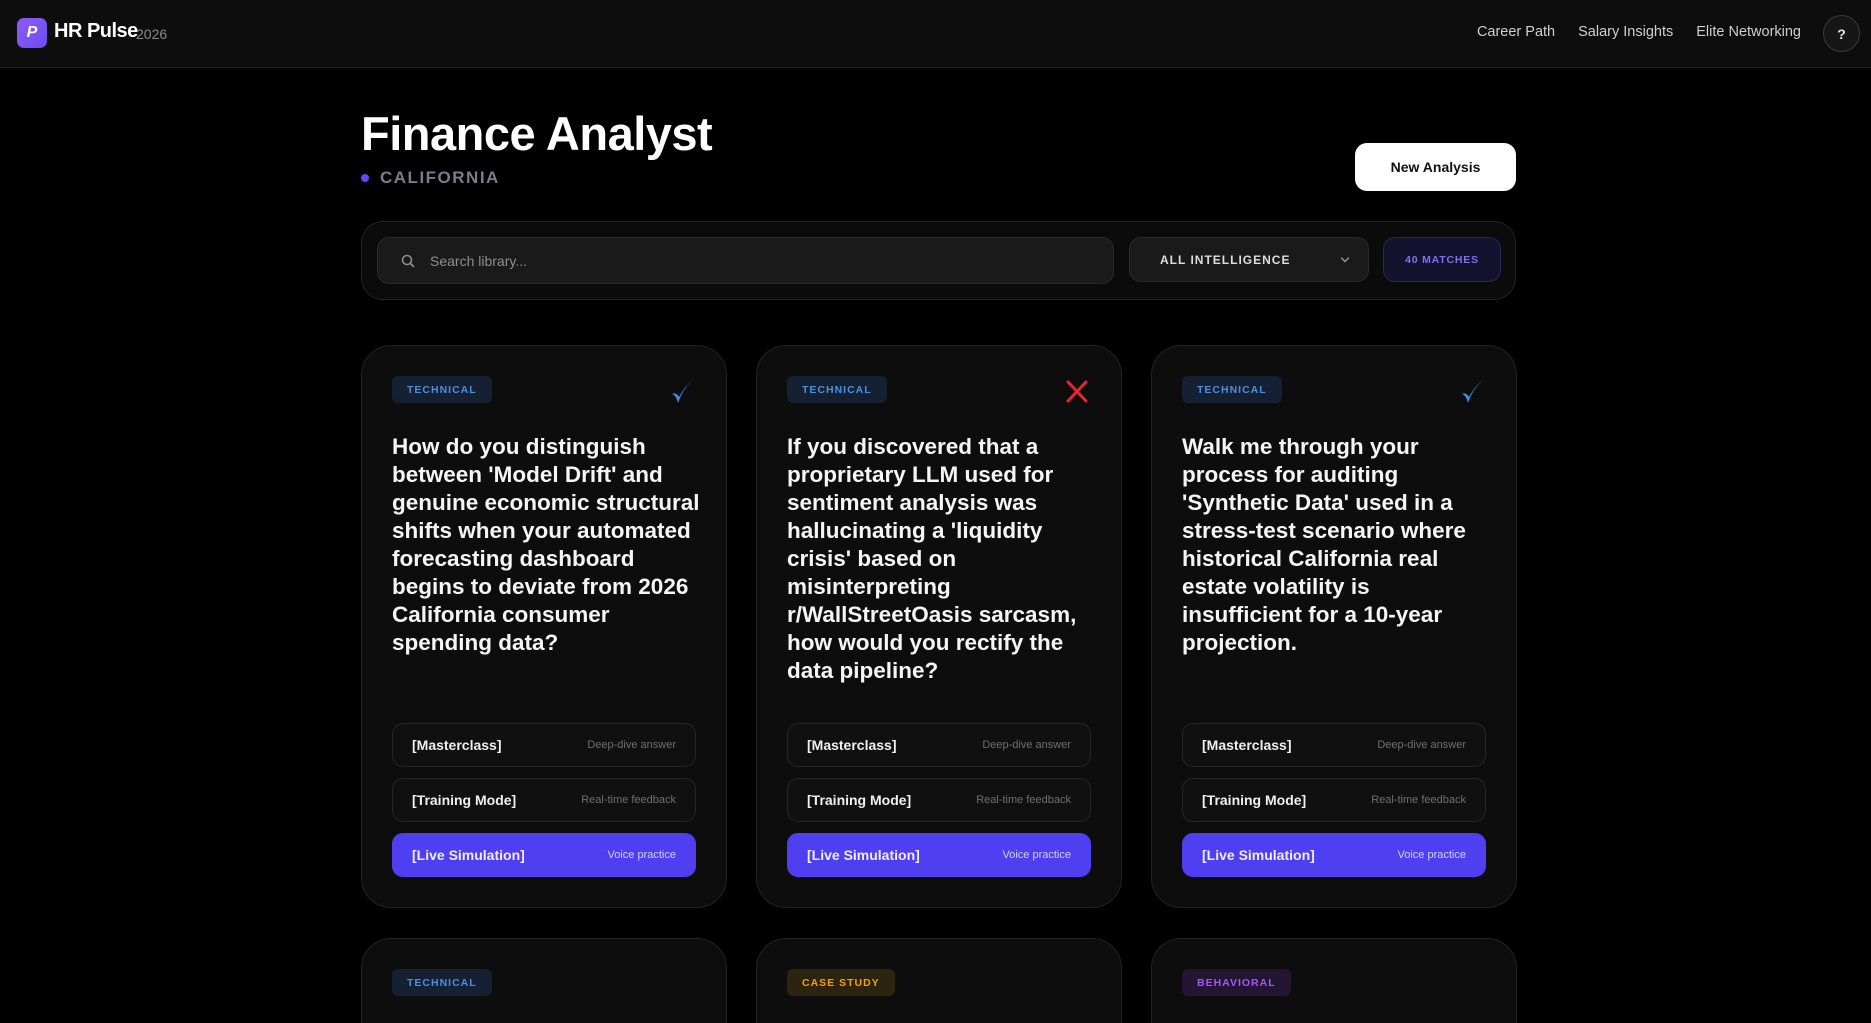  I want to click on help-icon: ?, so click(1841, 33).